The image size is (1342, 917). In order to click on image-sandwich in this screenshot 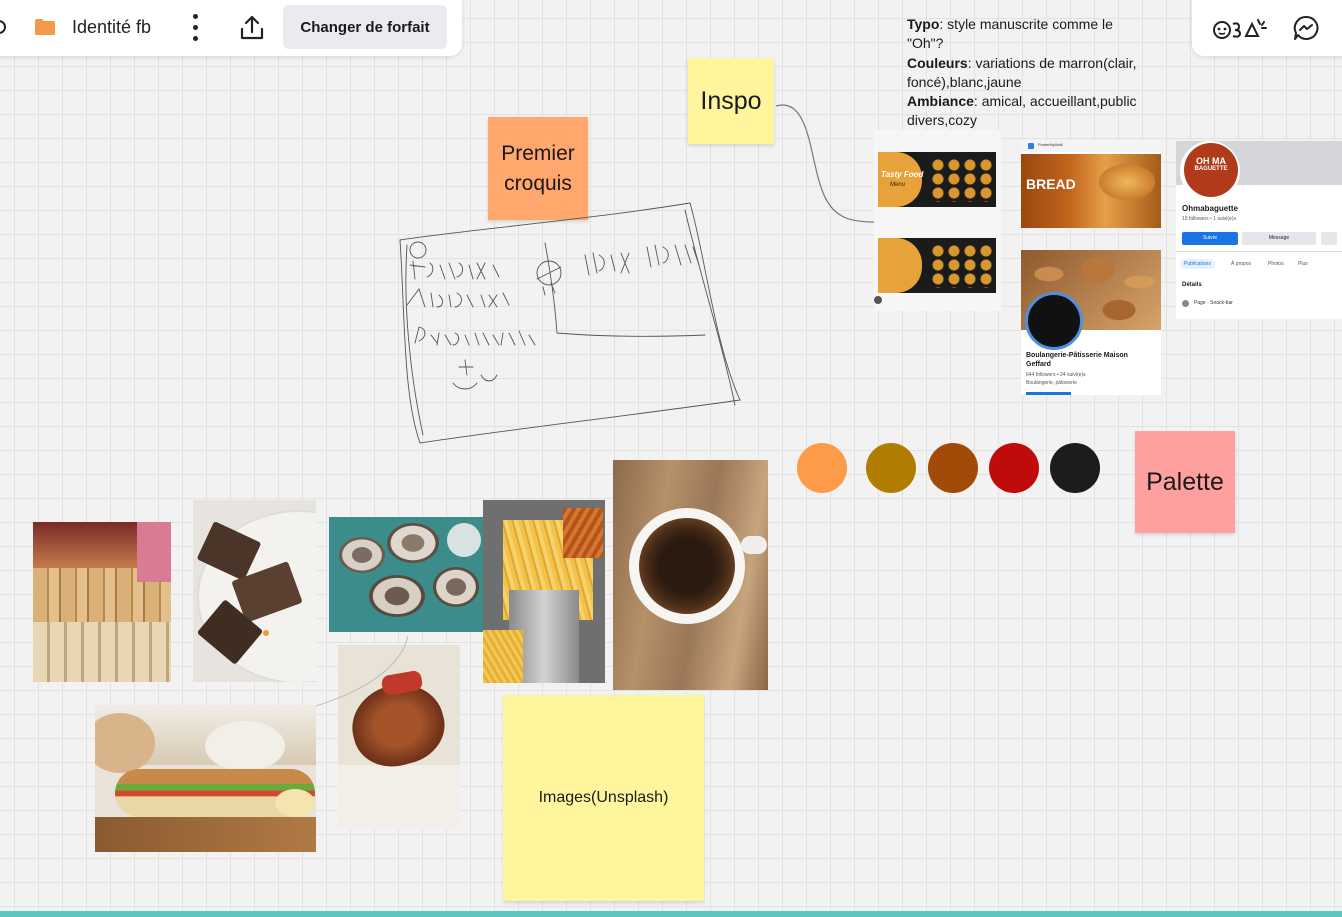, I will do `click(205, 778)`.